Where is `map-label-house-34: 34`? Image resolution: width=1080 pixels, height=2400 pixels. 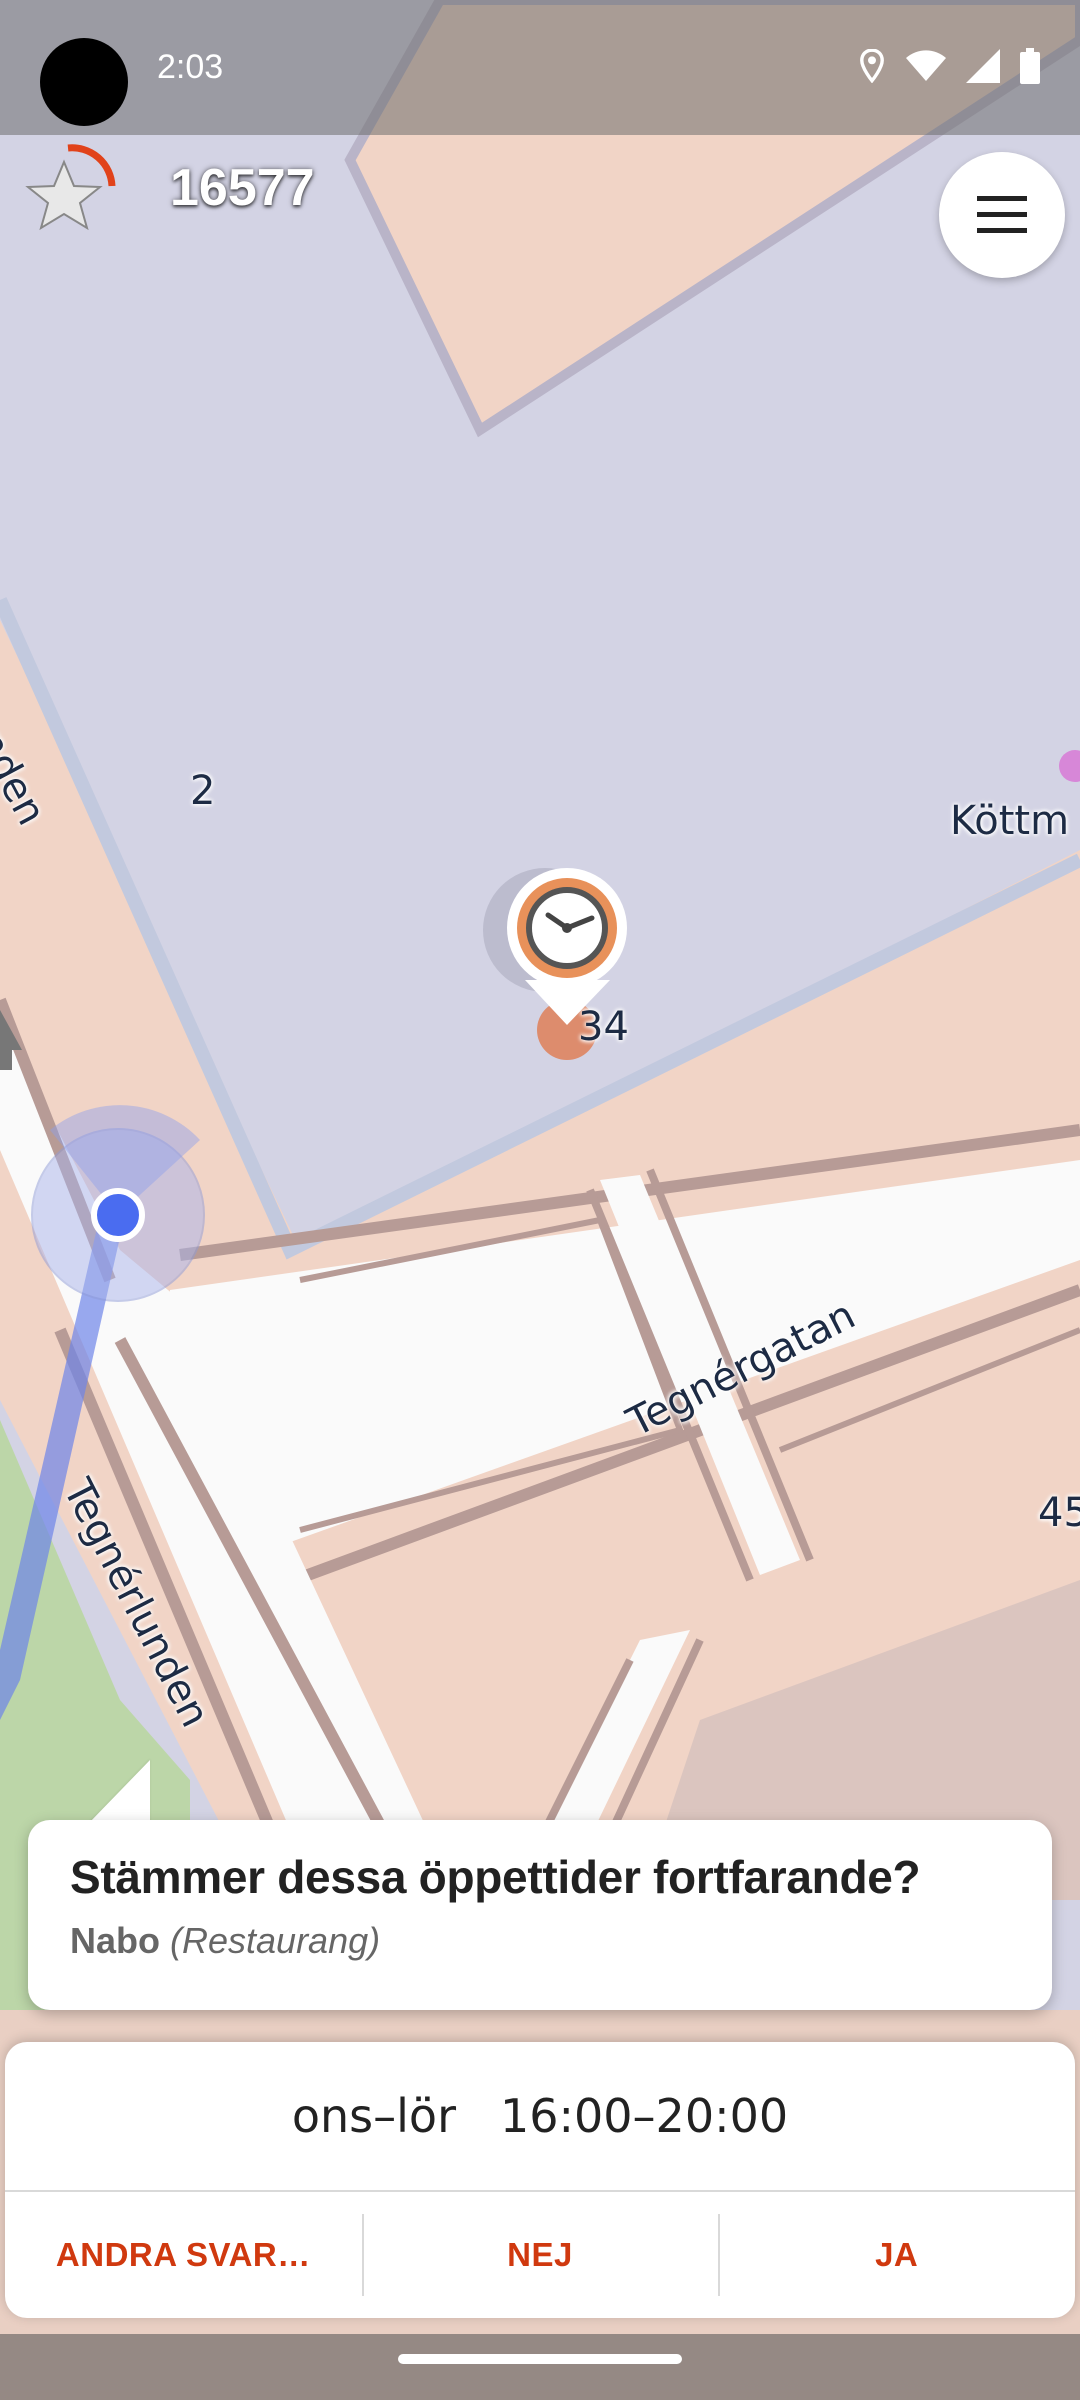
map-label-house-34: 34 is located at coordinates (603, 1027).